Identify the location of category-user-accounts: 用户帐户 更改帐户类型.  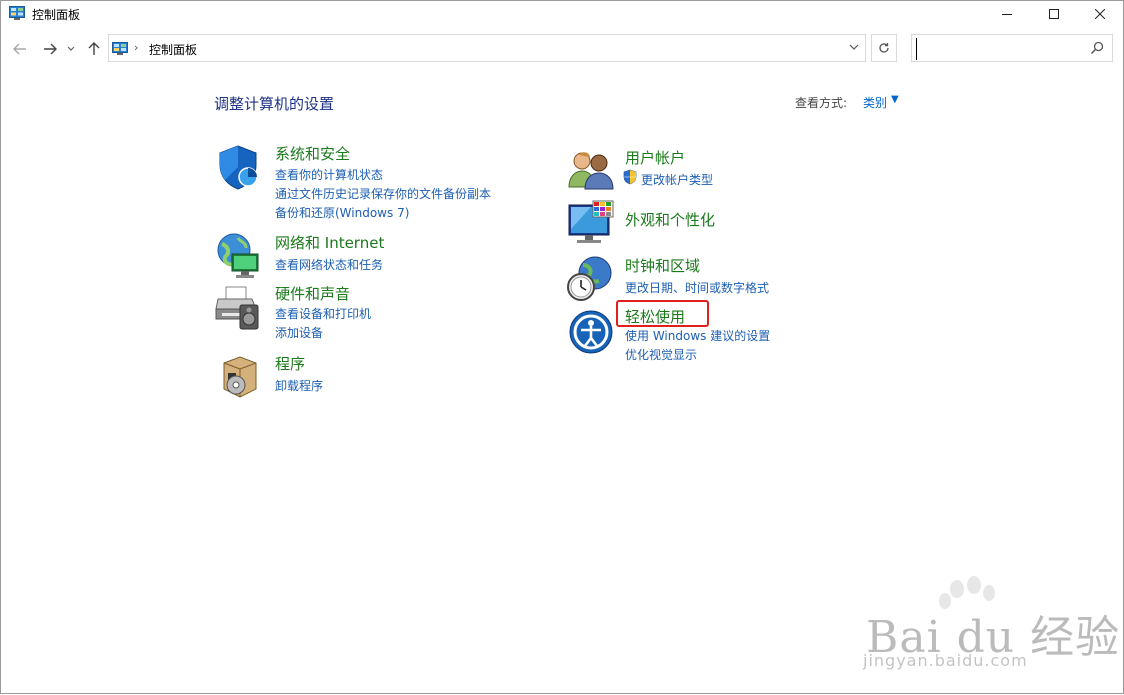
(727, 169).